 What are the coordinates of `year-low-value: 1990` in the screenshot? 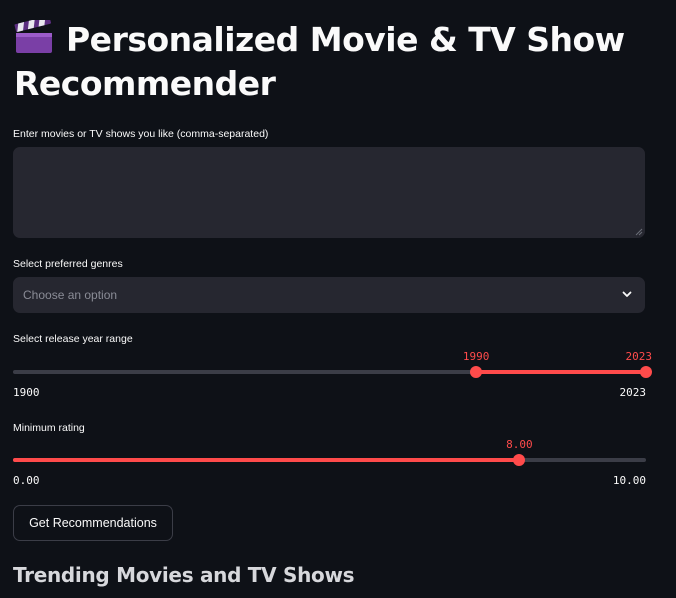 It's located at (476, 356).